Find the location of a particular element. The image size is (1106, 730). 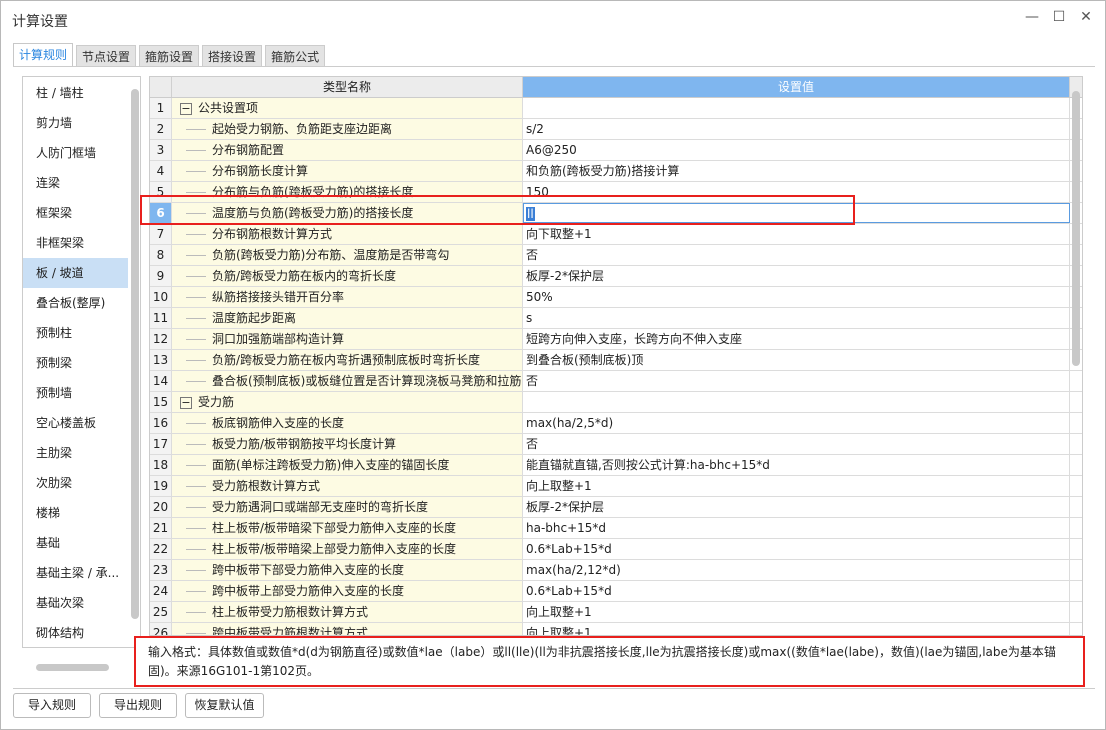

table-row: 24 跨中板带上部受力筋伸入支座的长度 0.6*Lab+15*d is located at coordinates (616, 591).